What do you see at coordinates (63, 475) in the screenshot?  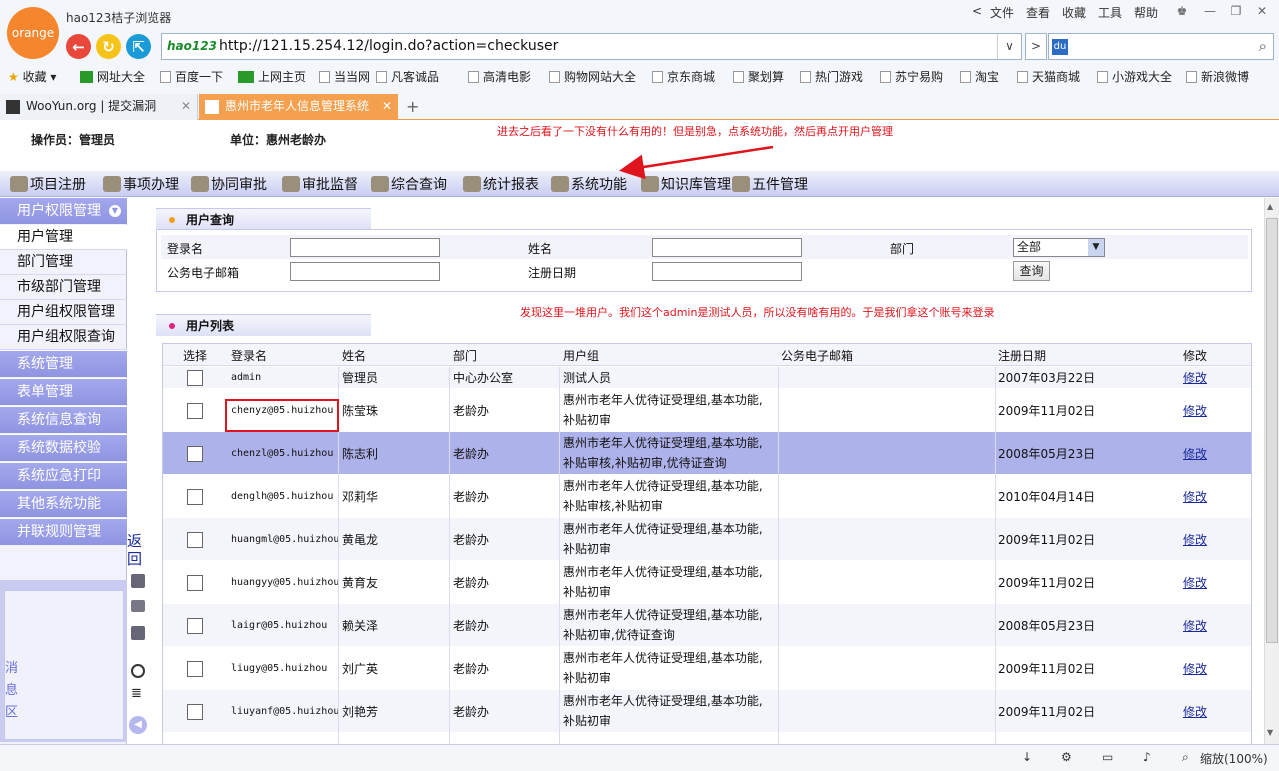 I see `sidebar-section-emergency-print: 系统应急打印` at bounding box center [63, 475].